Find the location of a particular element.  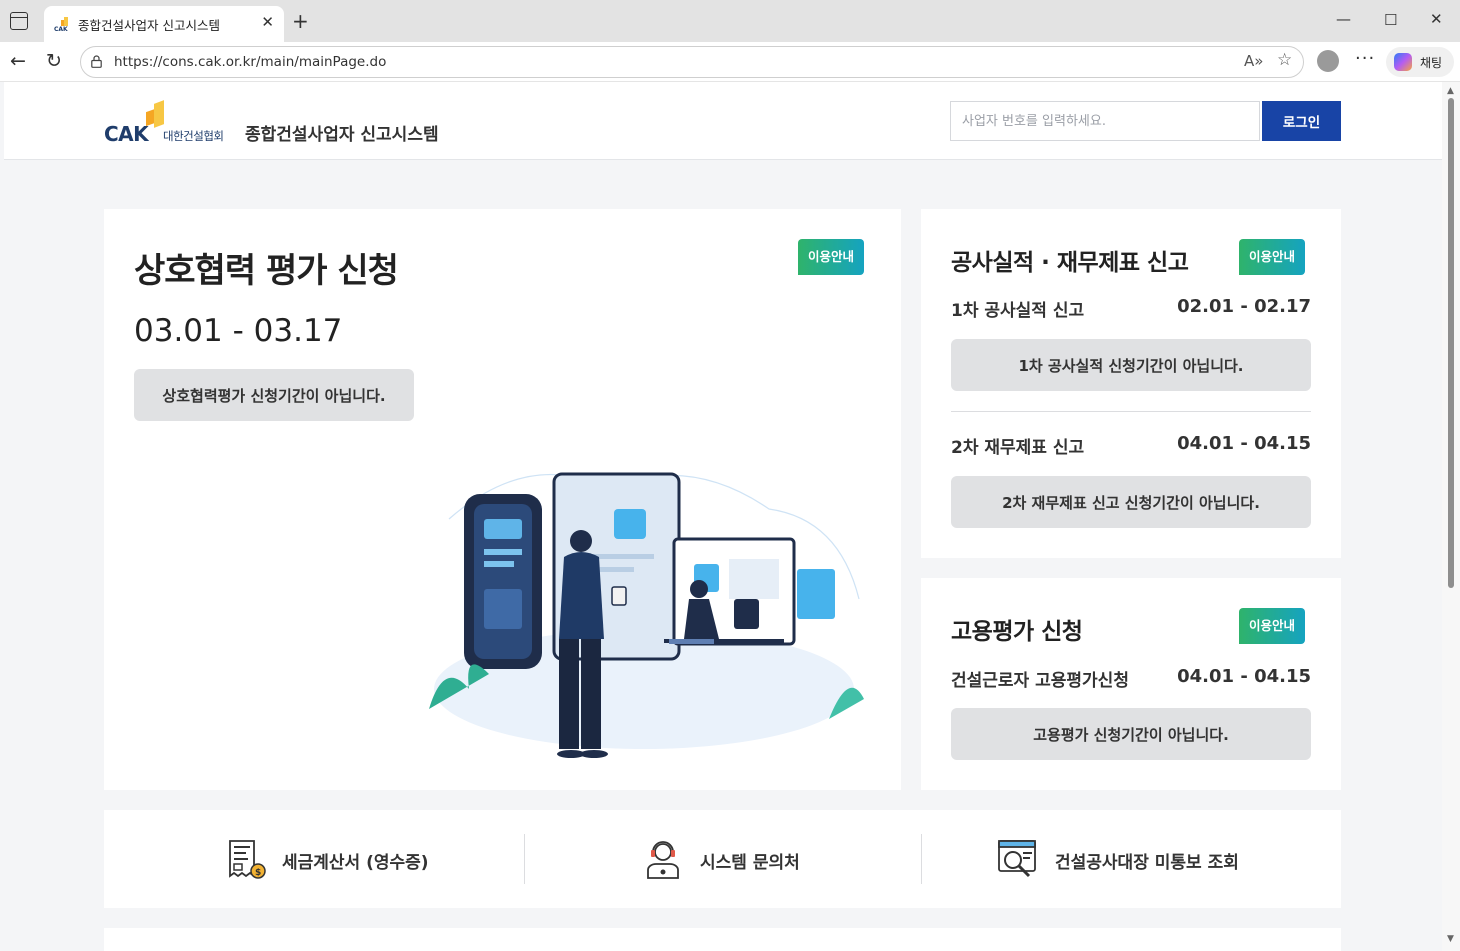

report-row-1-date: 02.01 - 02.17 is located at coordinates (1244, 306).